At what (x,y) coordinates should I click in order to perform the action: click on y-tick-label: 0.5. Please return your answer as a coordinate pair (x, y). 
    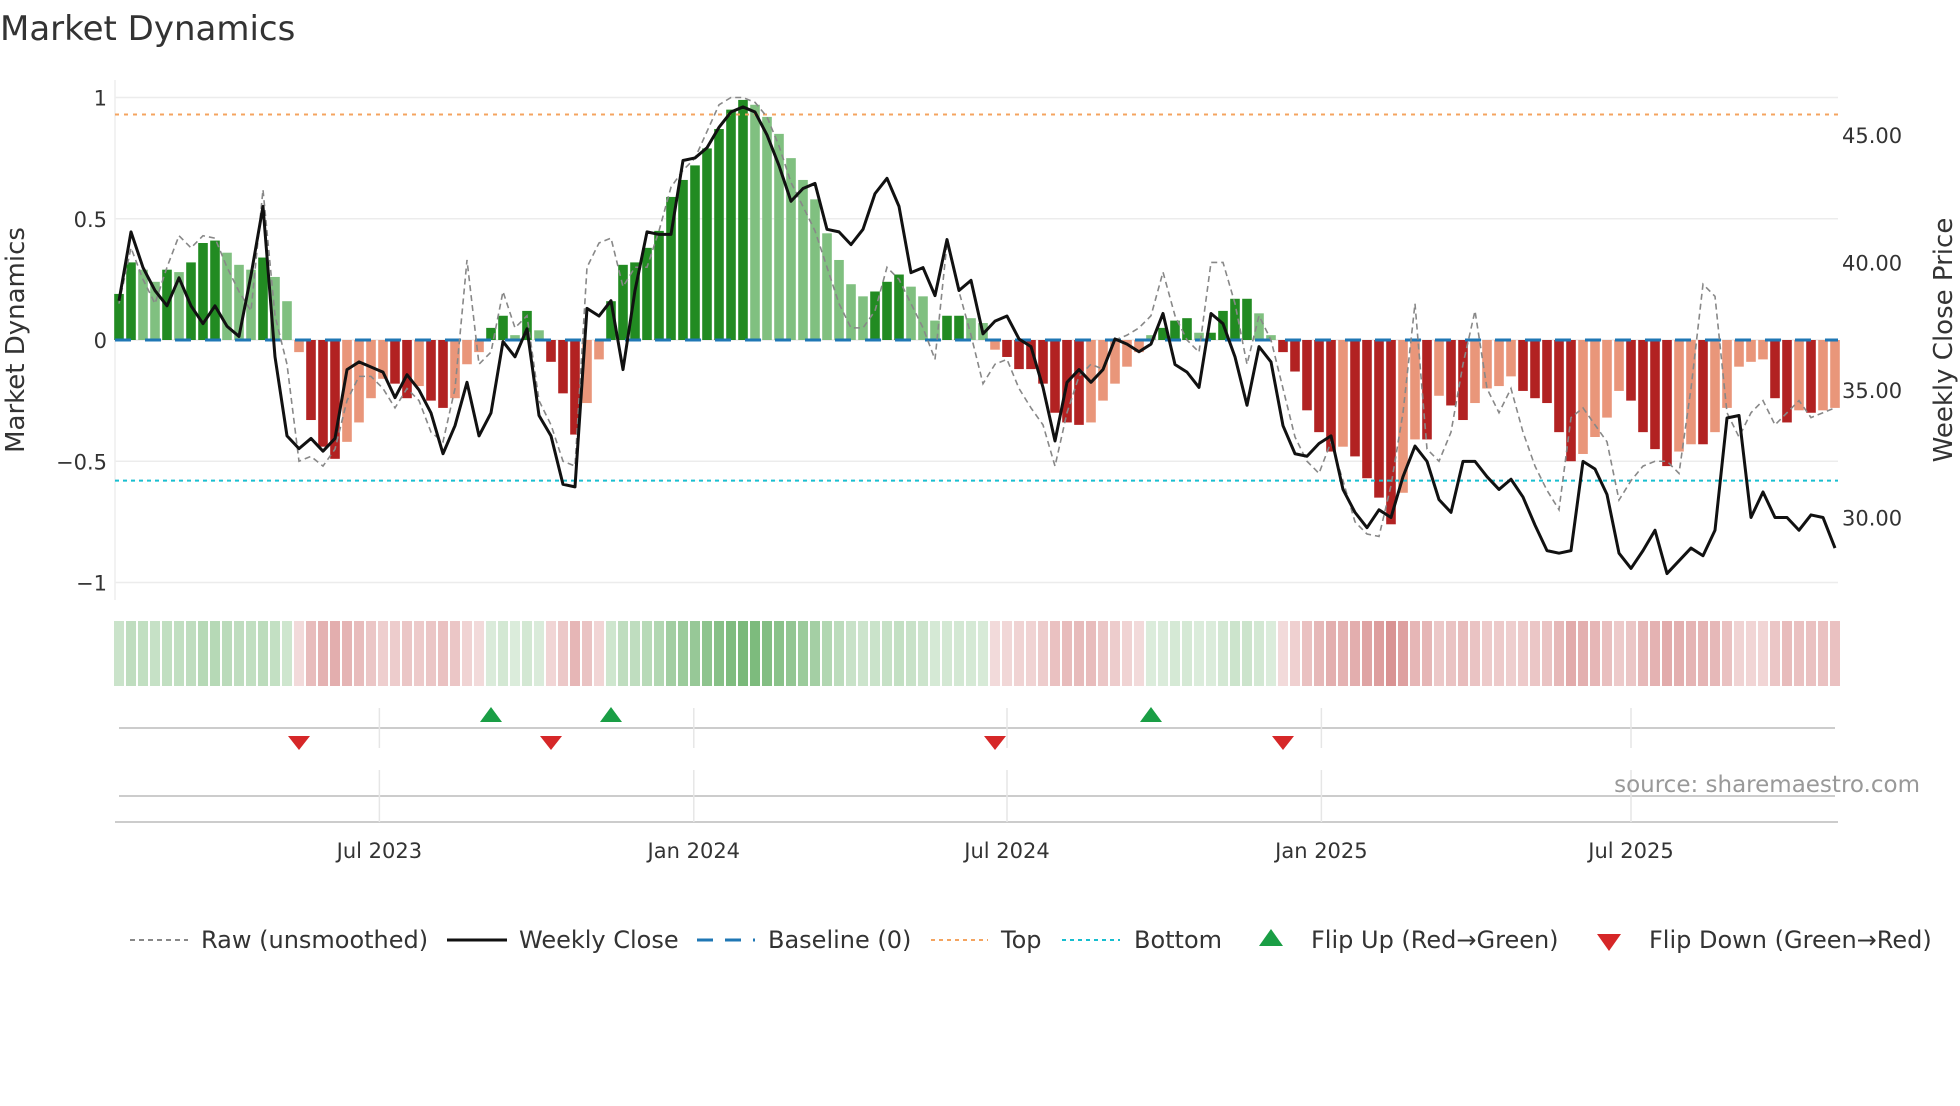
    Looking at the image, I should click on (90, 220).